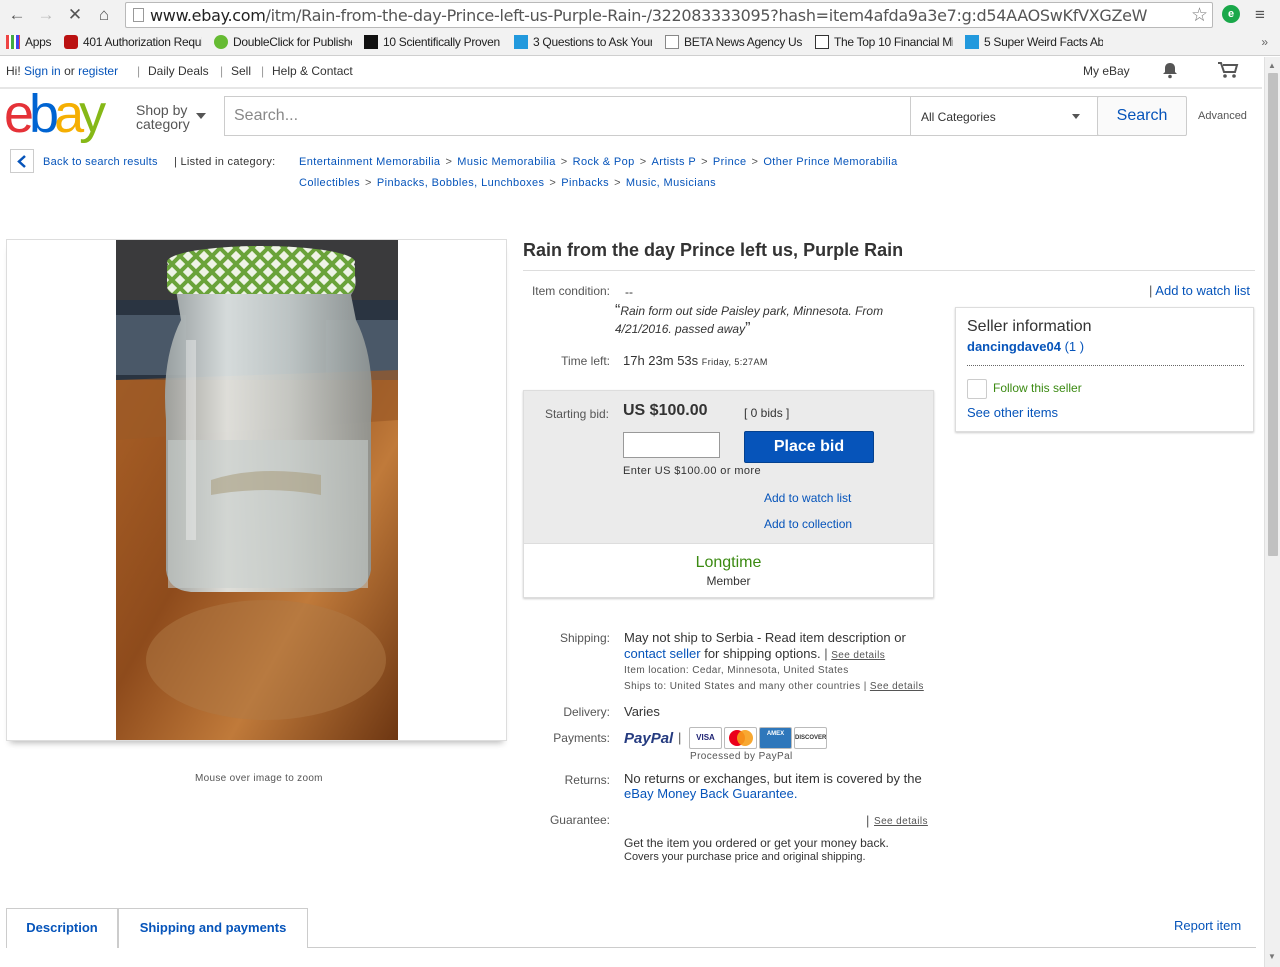 This screenshot has height=967, width=1280. Describe the element at coordinates (100, 162) in the screenshot. I see `back-to-search-results-link: Back to search results` at that location.